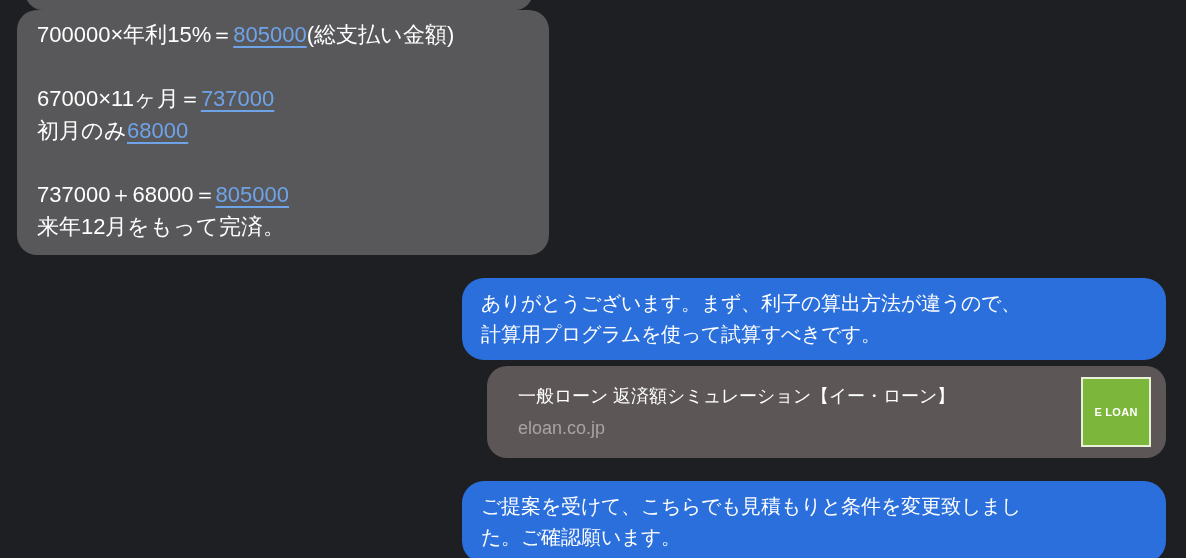 The image size is (1186, 558). Describe the element at coordinates (158, 130) in the screenshot. I see `number-link: 68000` at that location.